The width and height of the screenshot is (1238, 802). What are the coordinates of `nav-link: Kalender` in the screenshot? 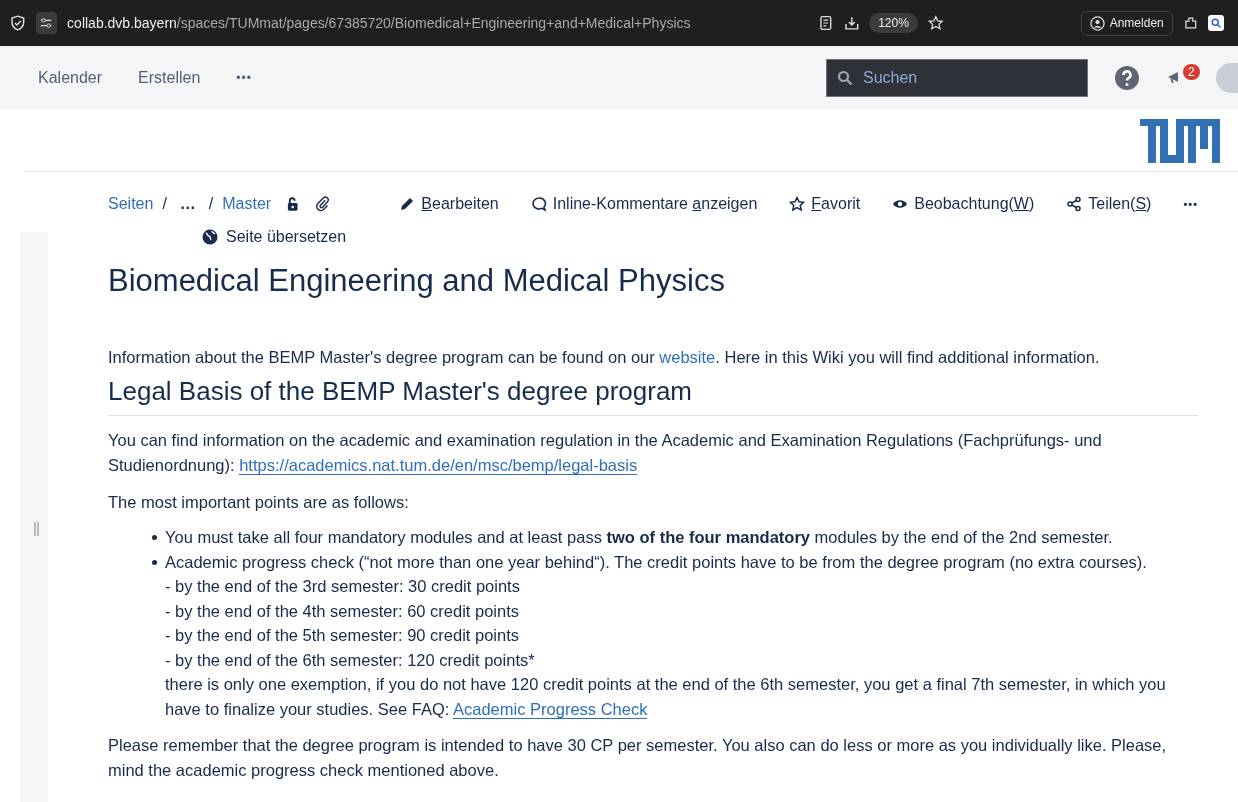 It's located at (70, 78).